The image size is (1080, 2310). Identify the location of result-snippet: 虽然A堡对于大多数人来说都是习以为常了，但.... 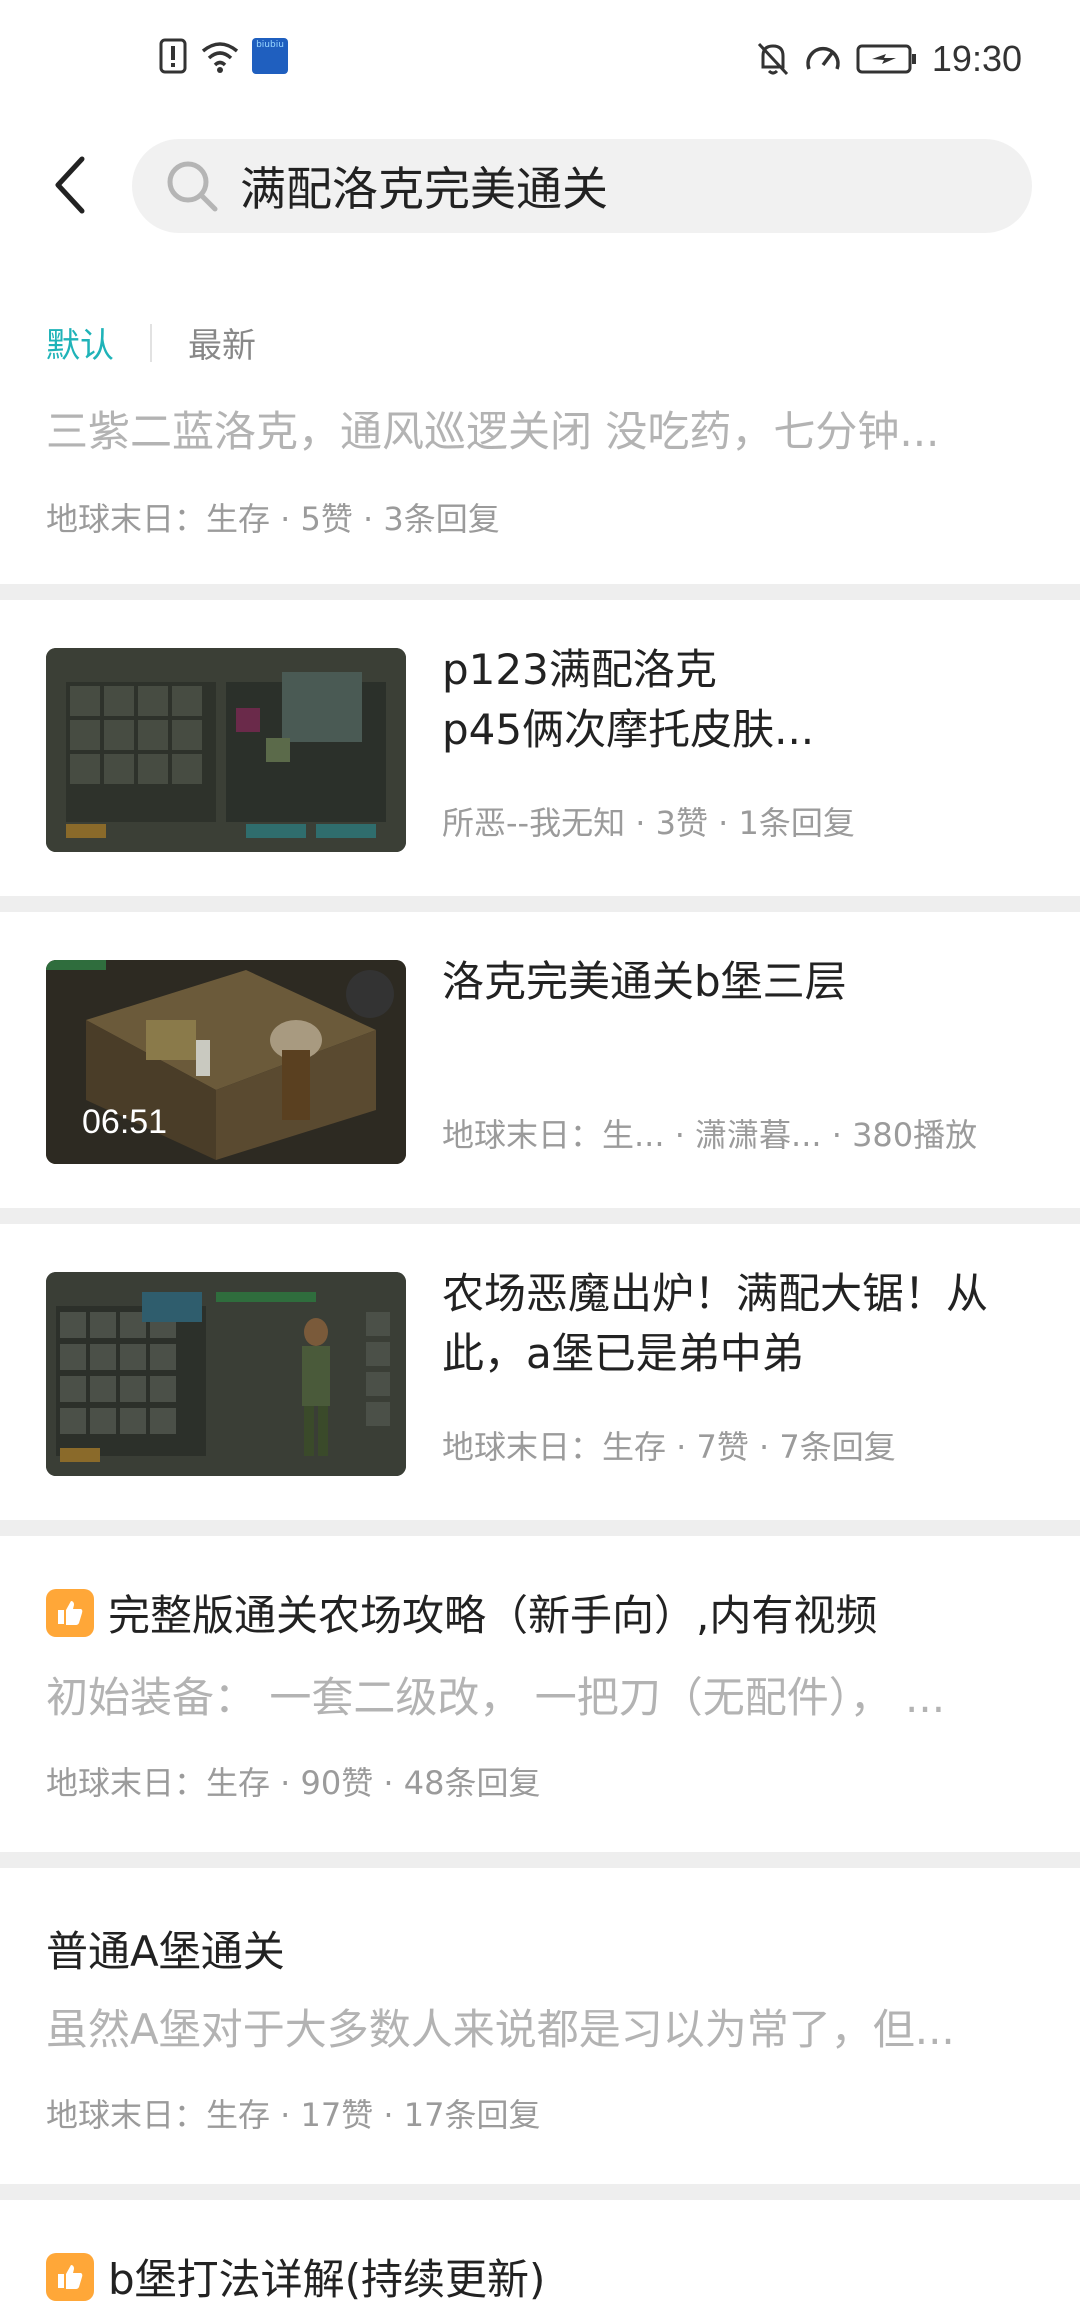
(500, 2029).